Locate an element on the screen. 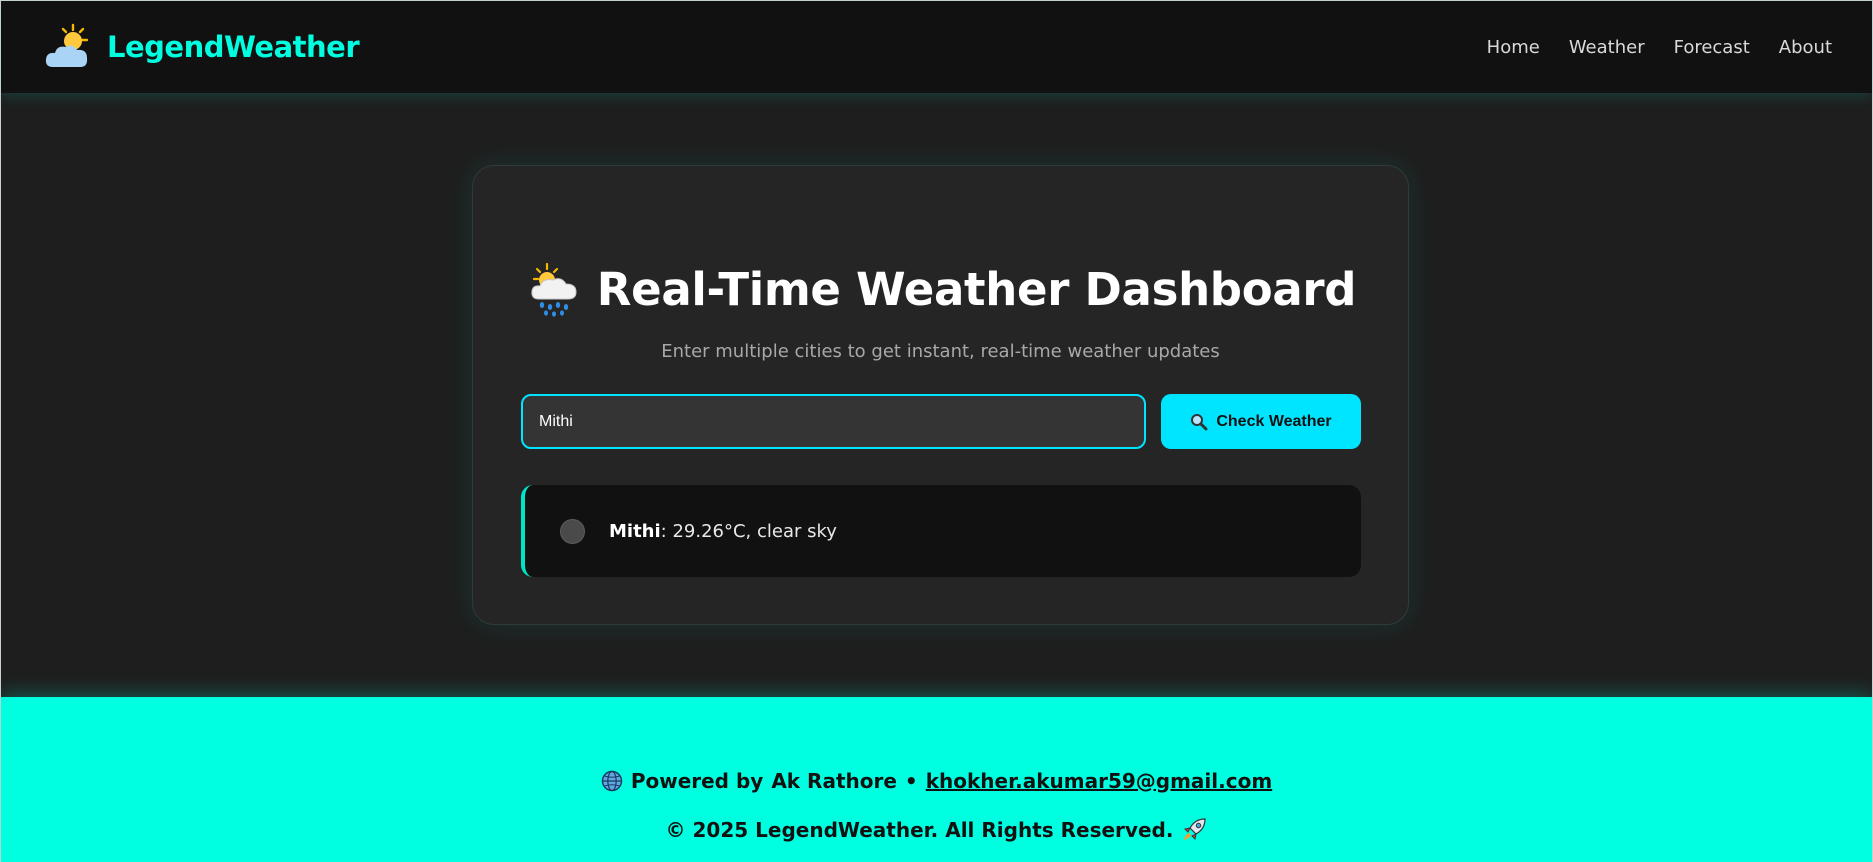 The image size is (1873, 862). sun-behind-cloud-icon is located at coordinates (67, 45).